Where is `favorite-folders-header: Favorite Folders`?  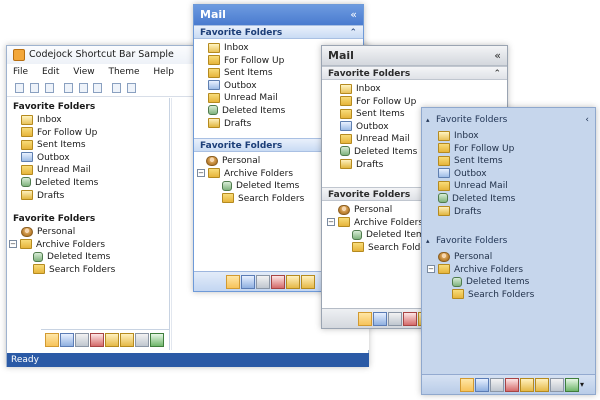 favorite-folders-header: Favorite Folders is located at coordinates (88, 107).